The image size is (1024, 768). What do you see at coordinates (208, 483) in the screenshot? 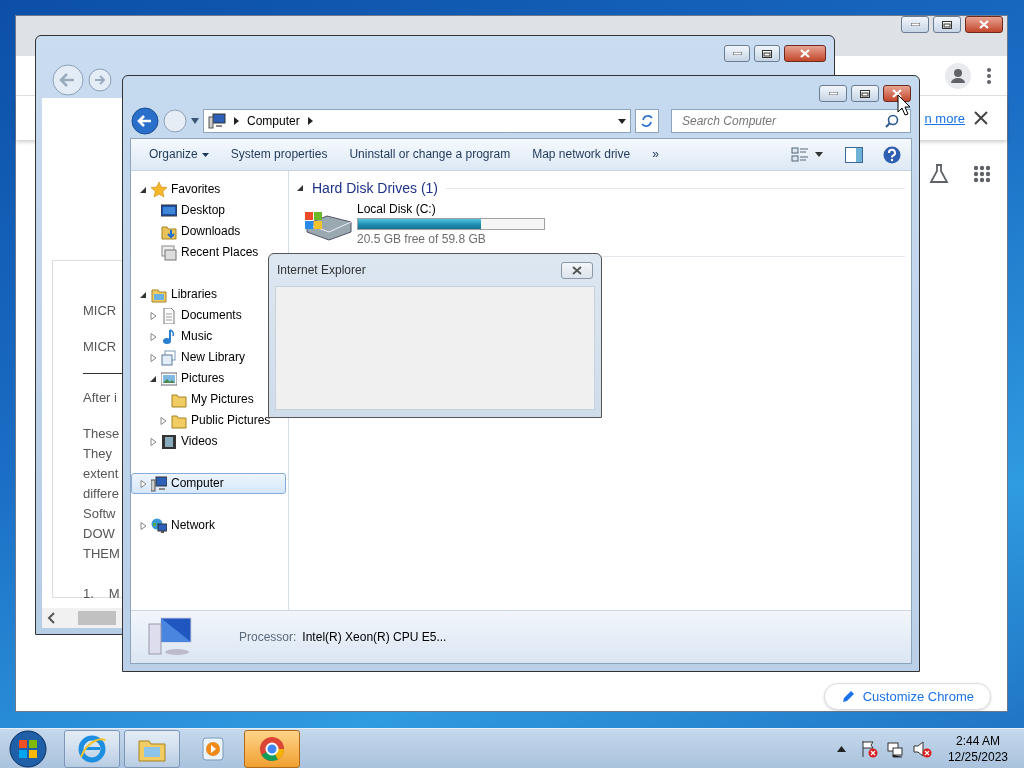
I see `nav-item: Computer` at bounding box center [208, 483].